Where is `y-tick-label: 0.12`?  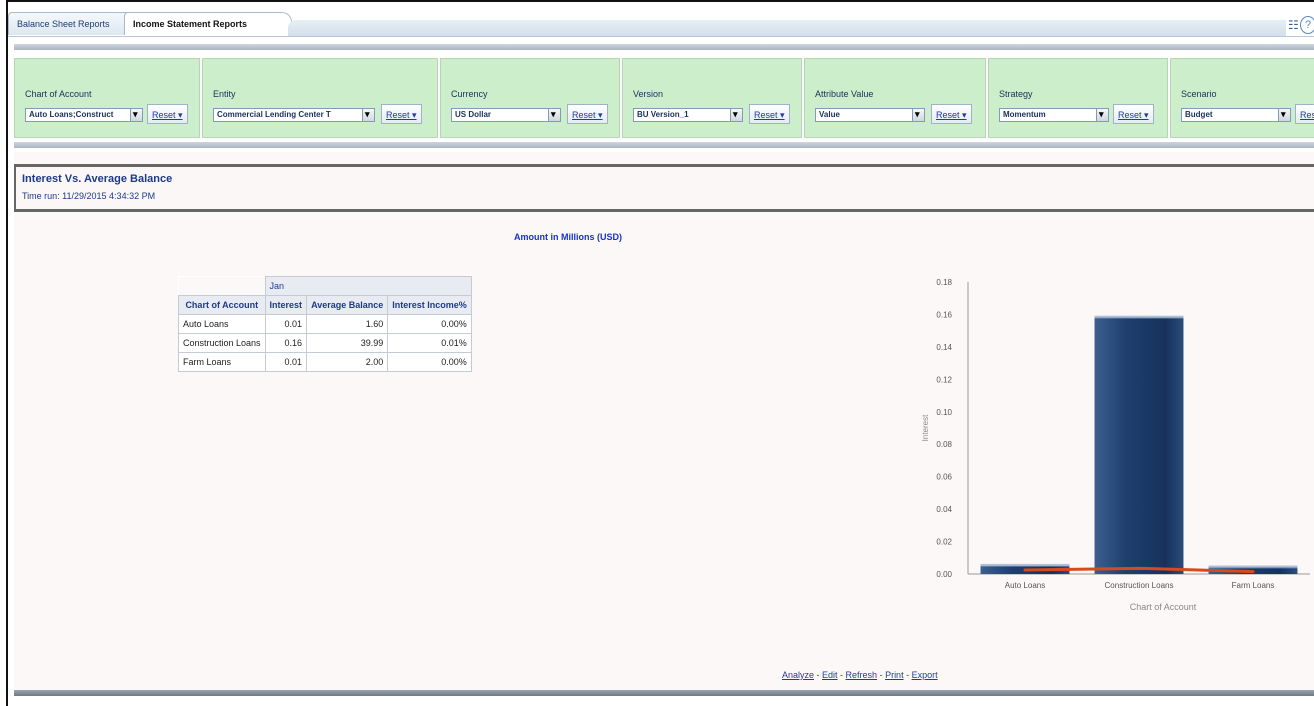
y-tick-label: 0.12 is located at coordinates (944, 379).